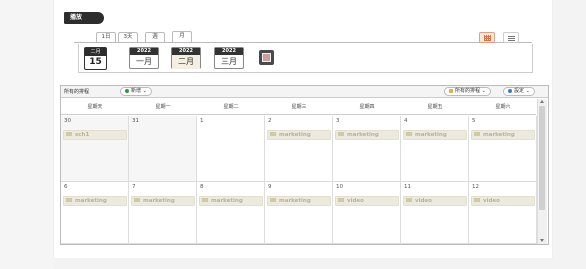 Image resolution: width=586 pixels, height=269 pixels. Describe the element at coordinates (270, 121) in the screenshot. I see `day-number: 2` at that location.